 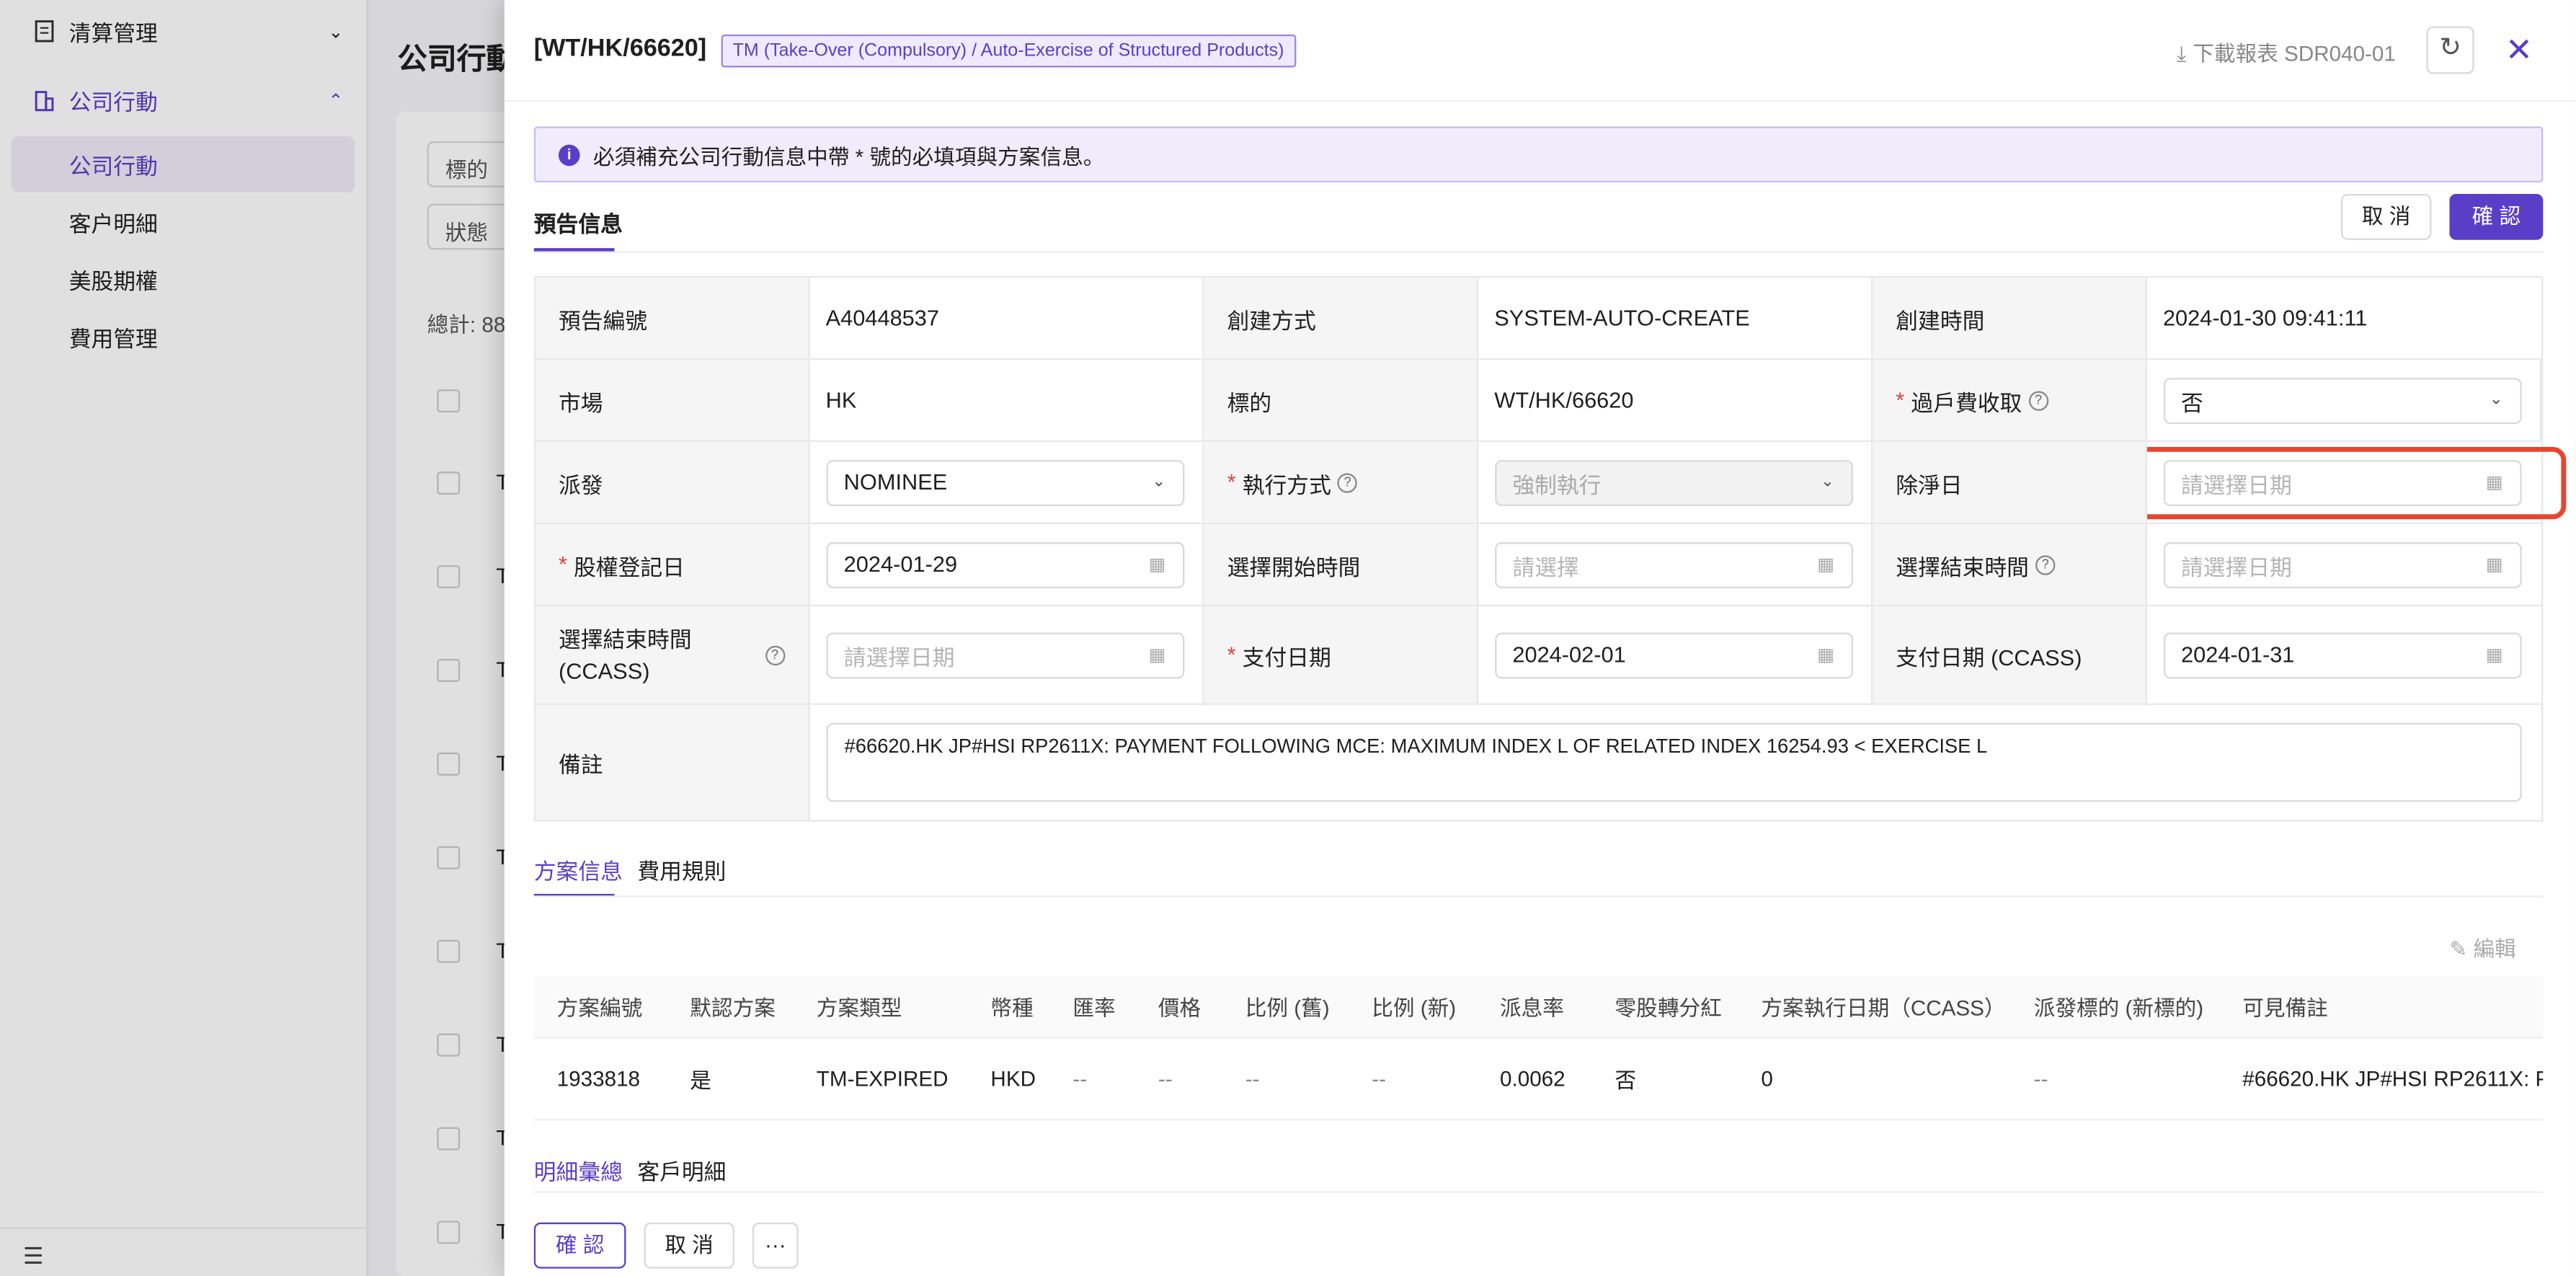 I want to click on select-start-picker: 請選擇 ▦, so click(x=1673, y=564).